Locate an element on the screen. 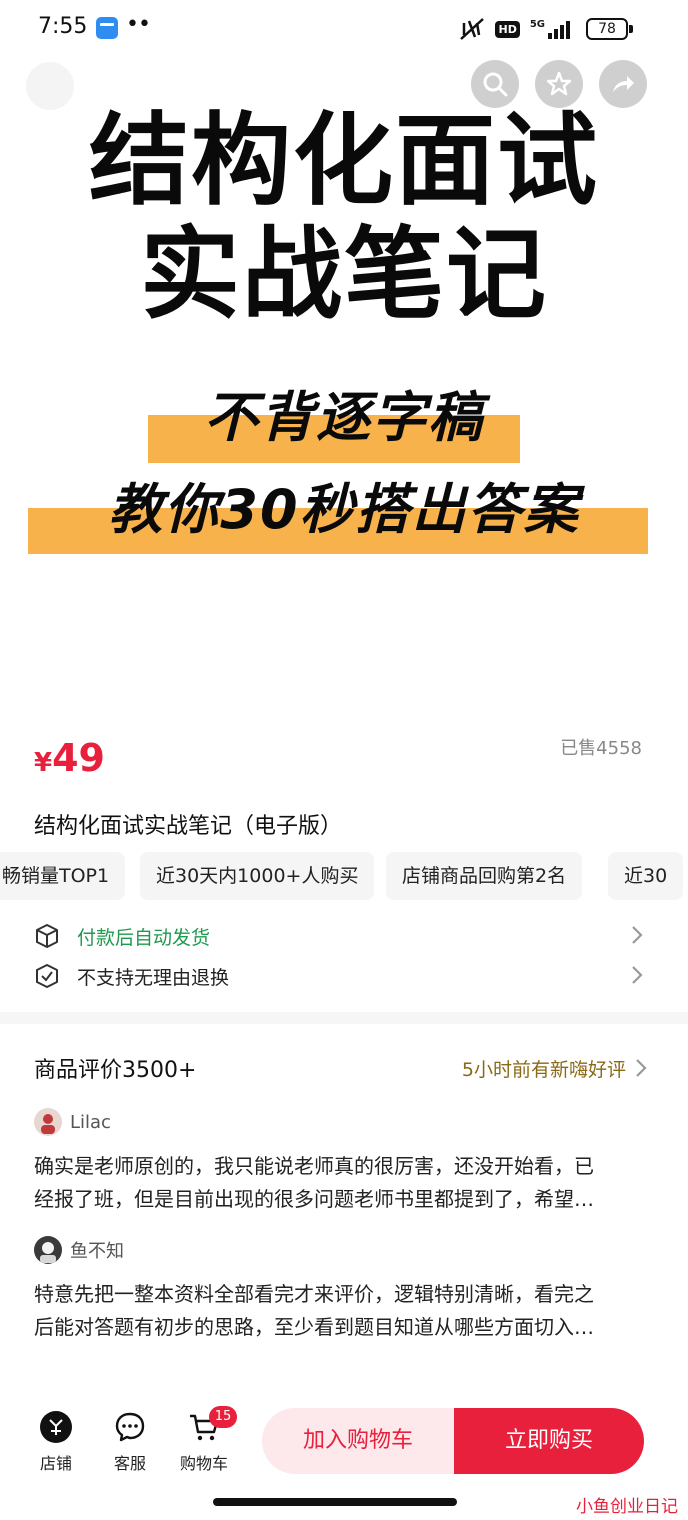  search-button is located at coordinates (495, 84).